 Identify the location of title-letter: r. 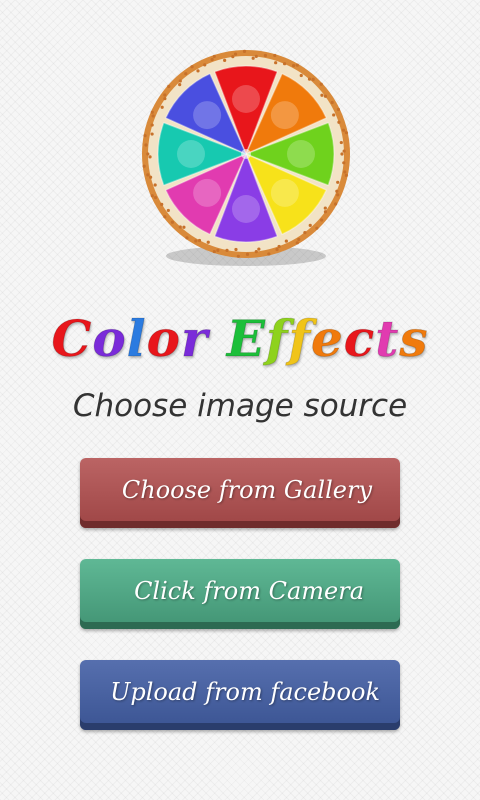
(195, 339).